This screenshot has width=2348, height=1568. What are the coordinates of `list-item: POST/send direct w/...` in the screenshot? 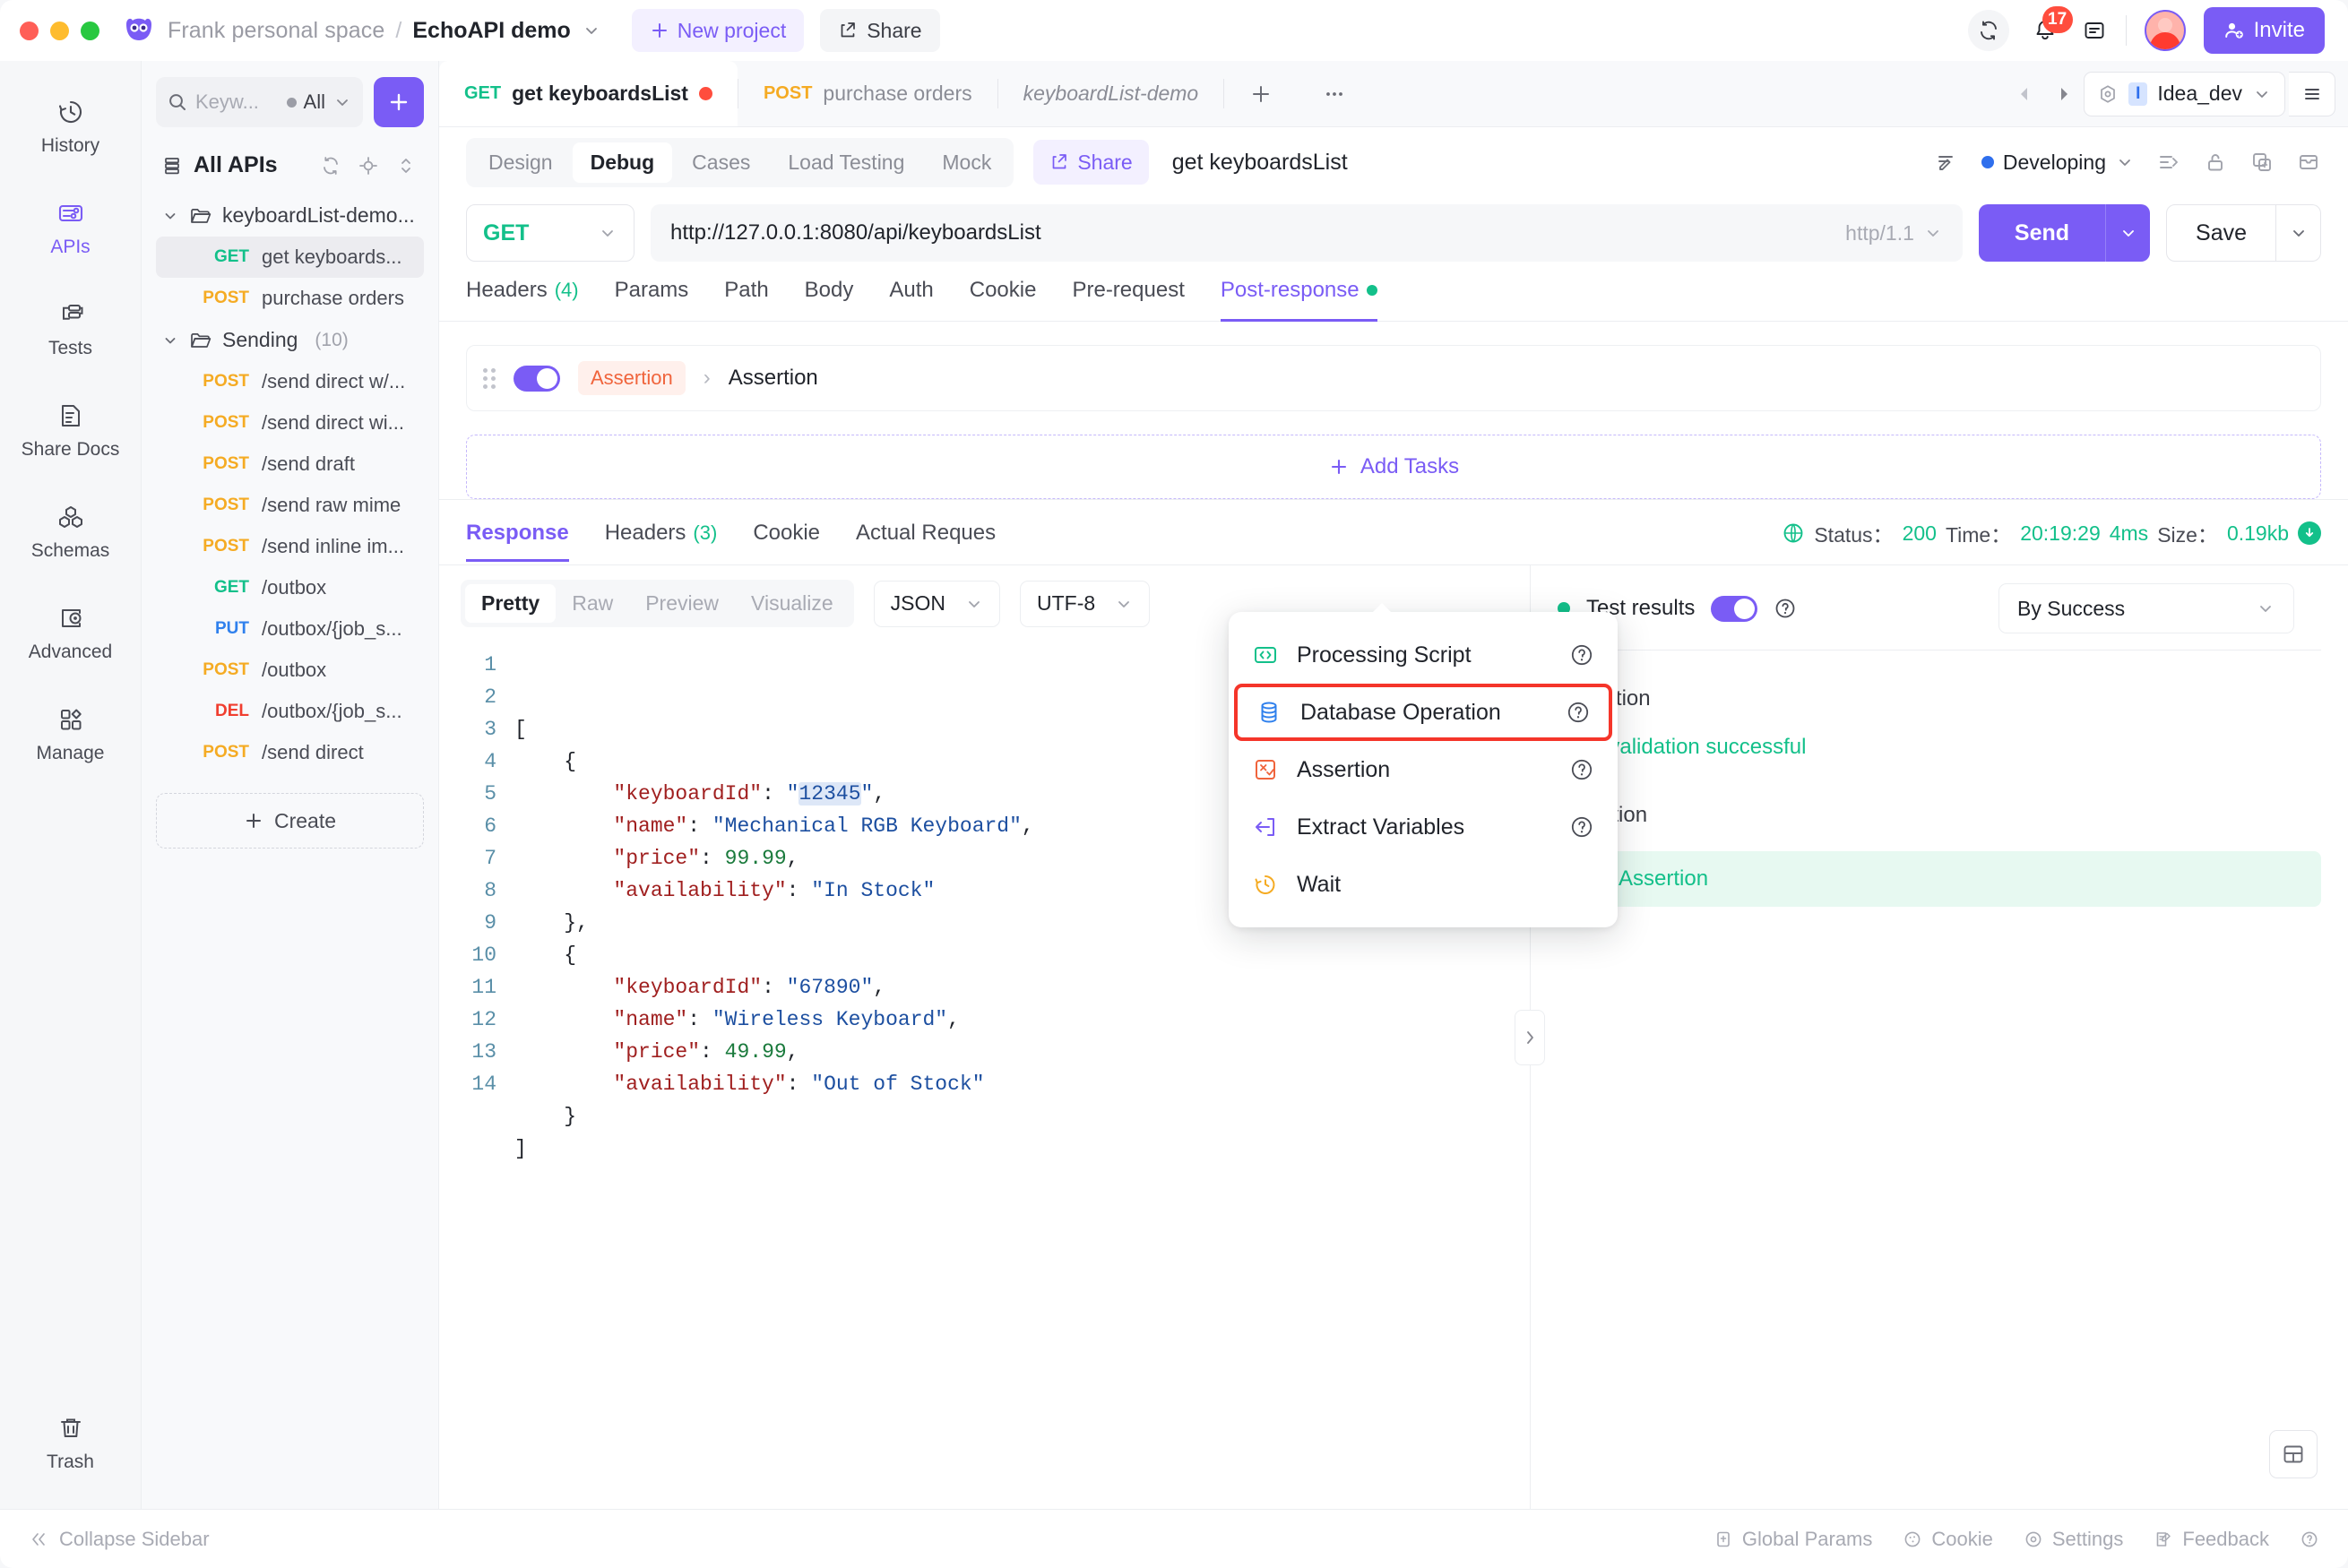 It's located at (290, 381).